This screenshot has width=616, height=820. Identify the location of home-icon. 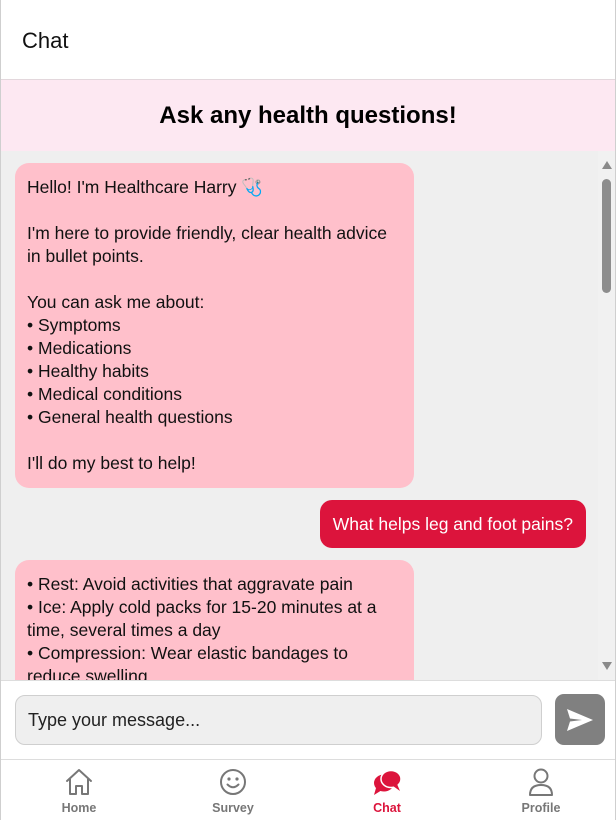
(79, 782).